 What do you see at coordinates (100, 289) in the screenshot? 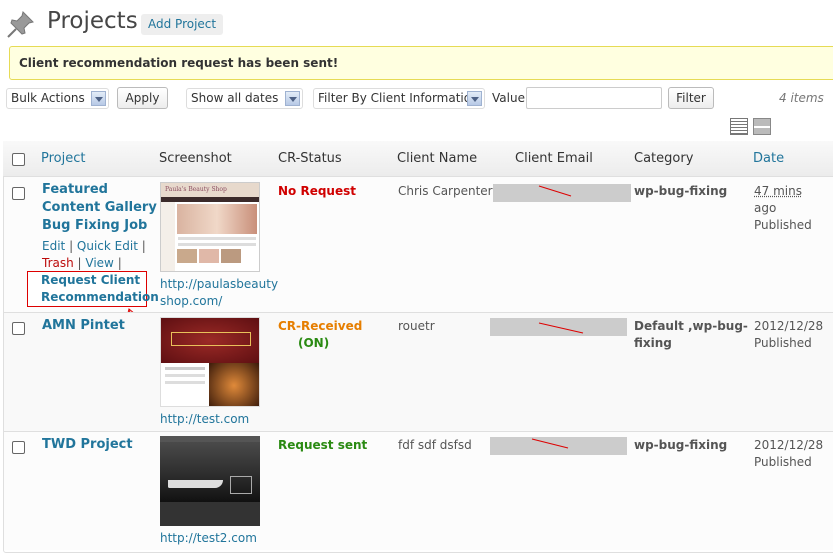
I see `request-client-recommendation-link: Request Client Recommendation` at bounding box center [100, 289].